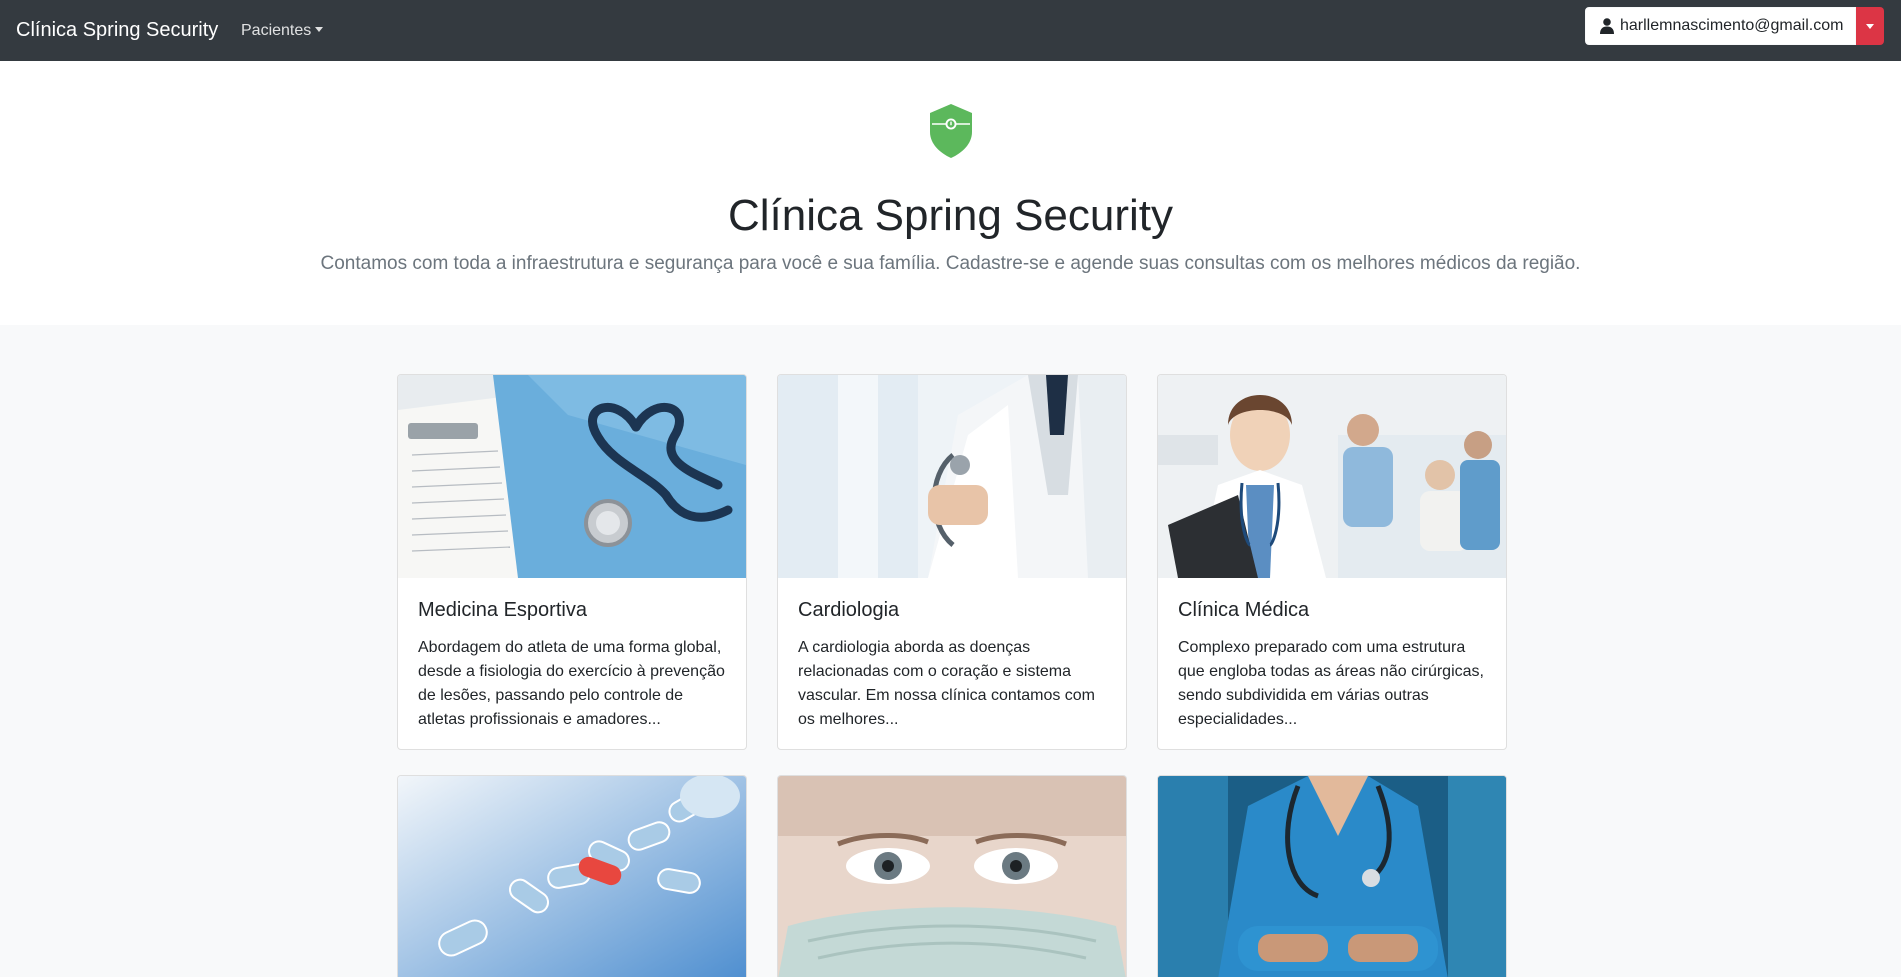  I want to click on user-email: harllemnascimento@gmail.com, so click(1732, 25).